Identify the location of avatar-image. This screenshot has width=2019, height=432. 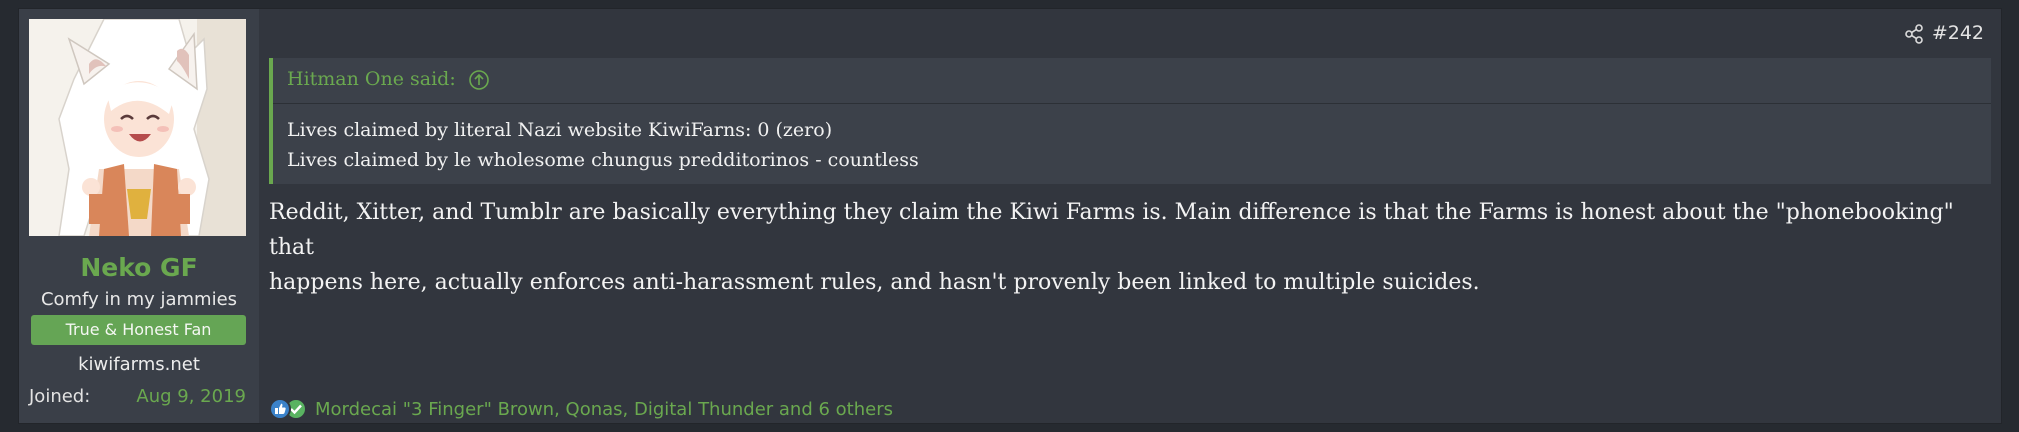
(137, 127).